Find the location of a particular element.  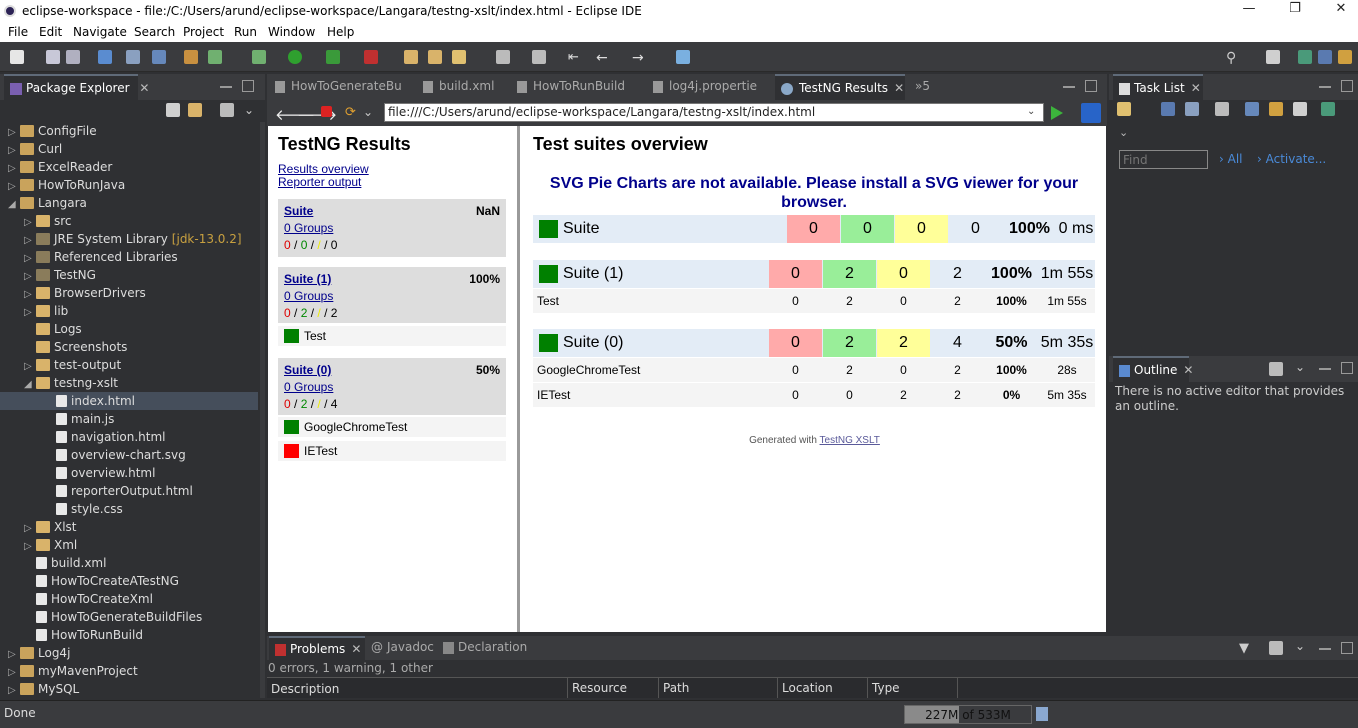

collapse-icon is located at coordinates (1252, 109).